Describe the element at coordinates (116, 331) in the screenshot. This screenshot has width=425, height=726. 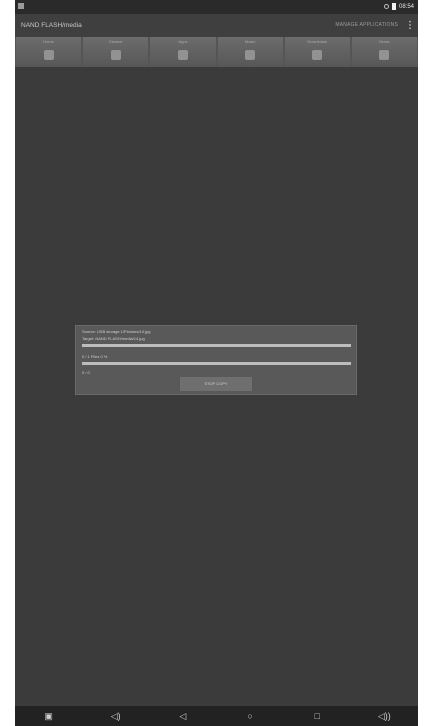
I see `source-path: Source: USB storage 1/Pictures/14.jpg` at that location.